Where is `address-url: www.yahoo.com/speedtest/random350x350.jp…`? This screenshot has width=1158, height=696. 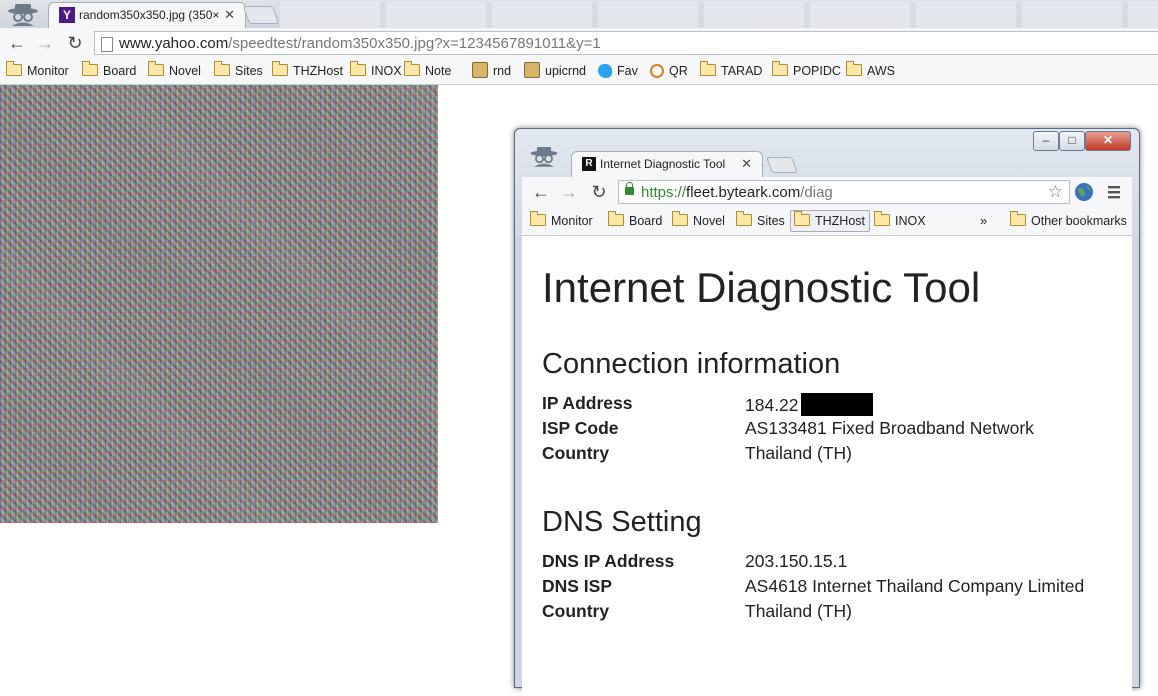 address-url: www.yahoo.com/speedtest/random350x350.jp… is located at coordinates (360, 43).